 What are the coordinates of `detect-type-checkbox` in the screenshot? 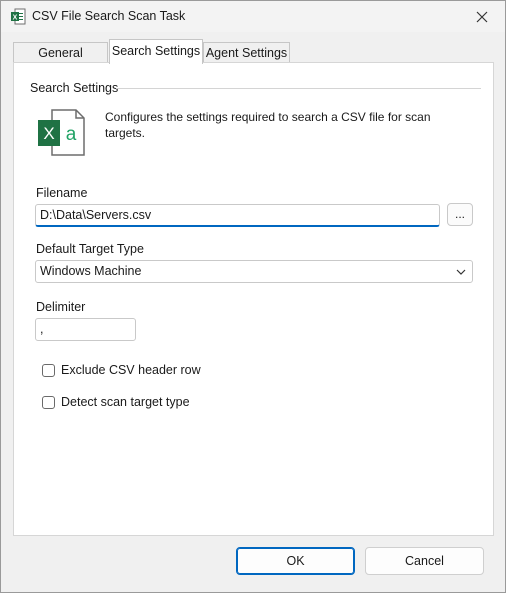 It's located at (48, 402).